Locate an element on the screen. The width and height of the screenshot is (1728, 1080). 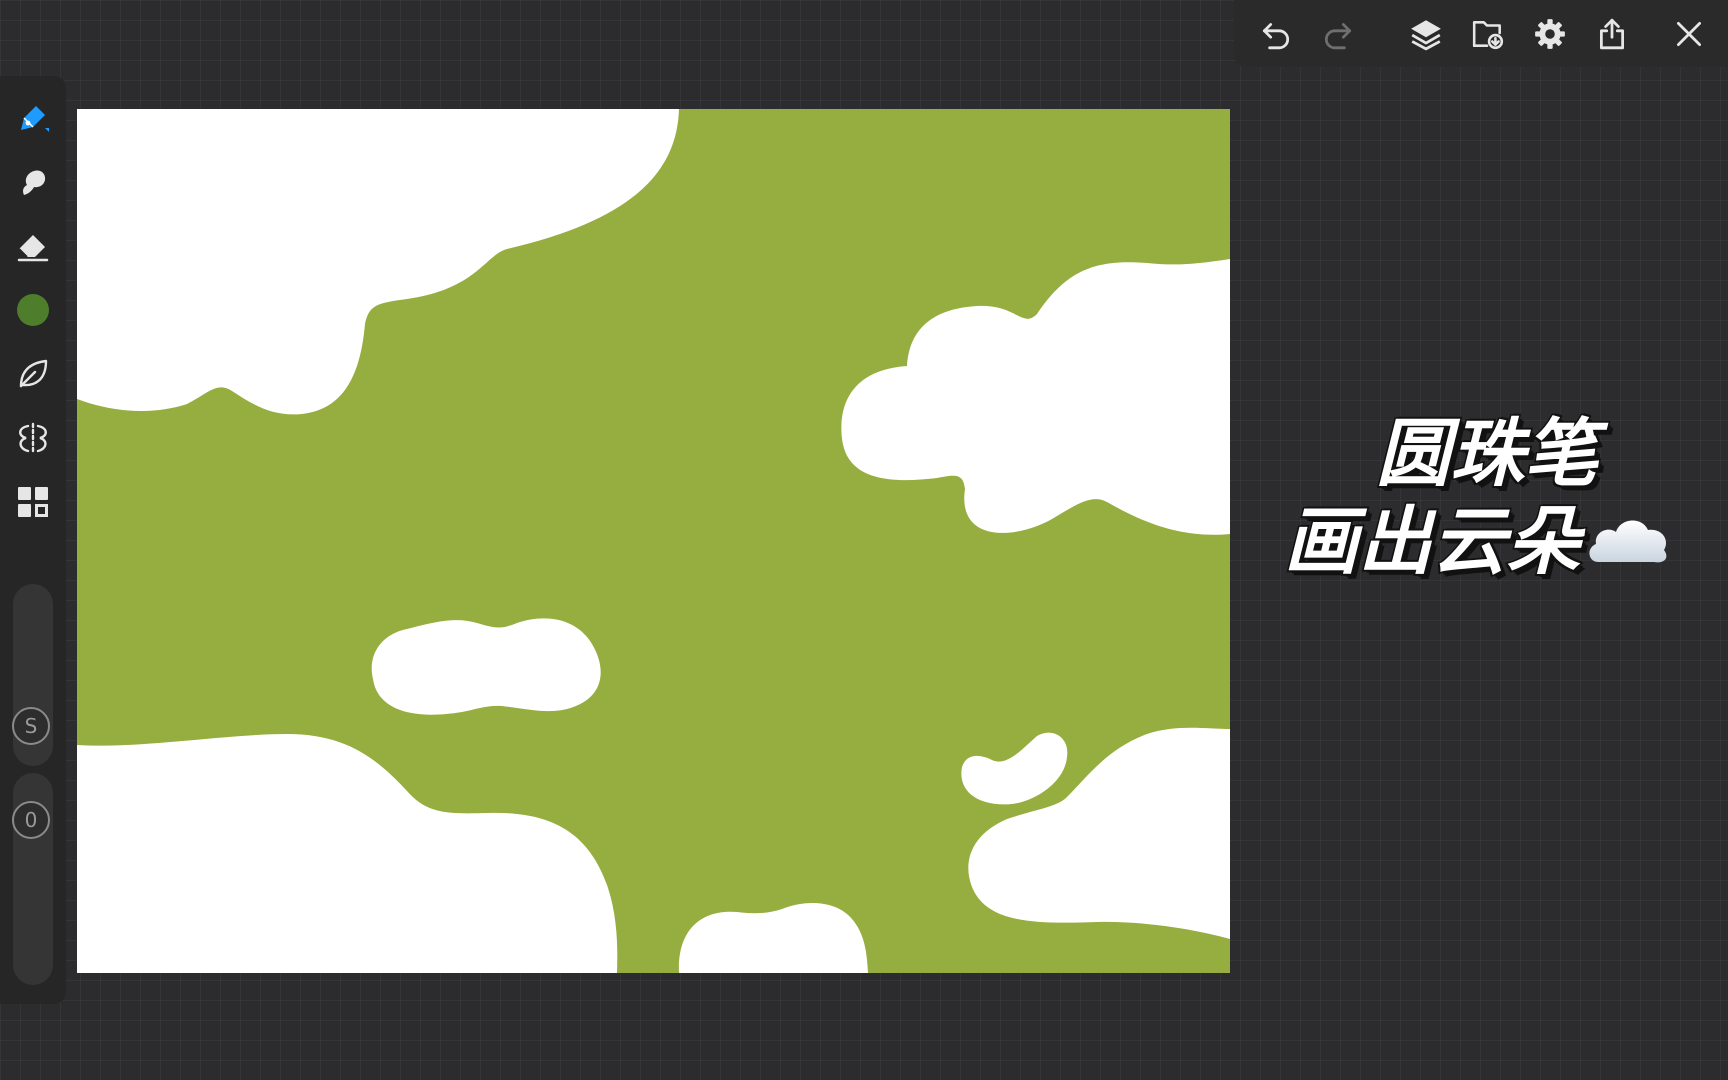
cloud-bottom-right is located at coordinates (1099, 833).